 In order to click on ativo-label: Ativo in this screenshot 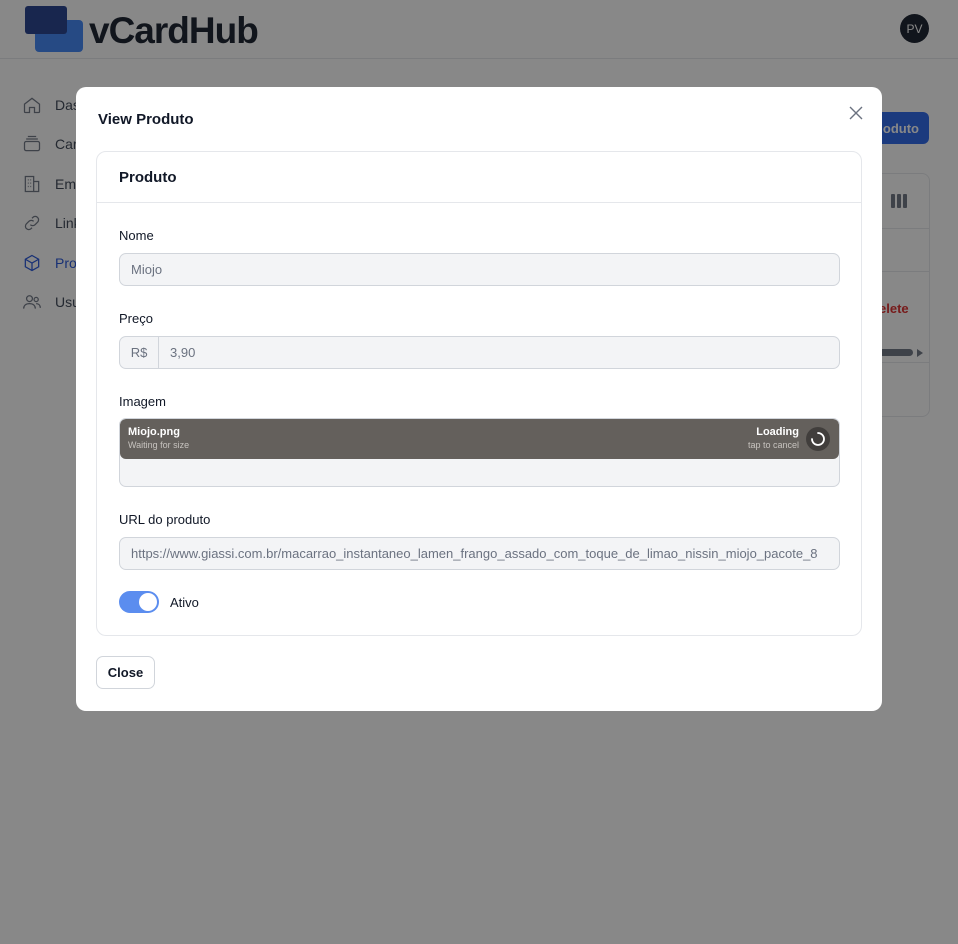, I will do `click(184, 602)`.